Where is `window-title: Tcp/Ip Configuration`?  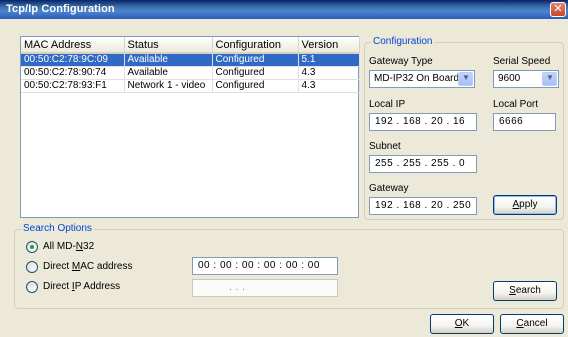
window-title: Tcp/Ip Configuration is located at coordinates (60, 9).